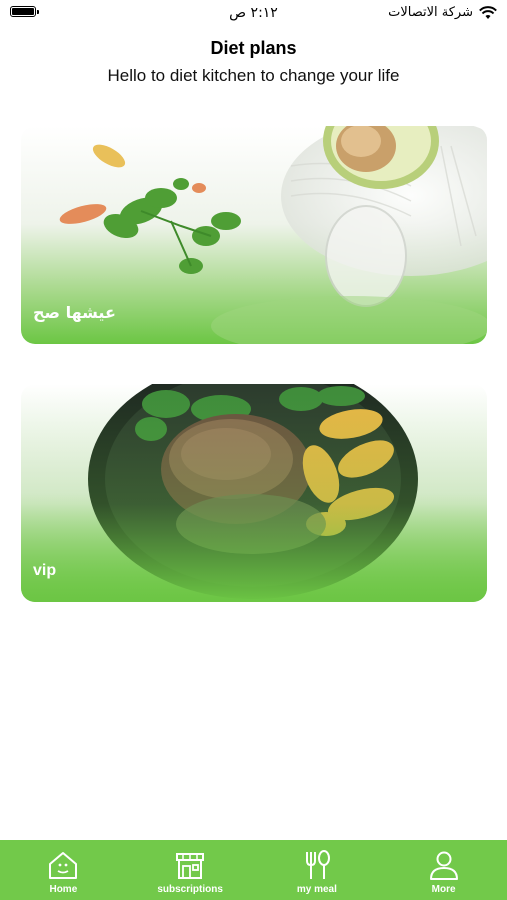  I want to click on plan-card-label: vip, so click(45, 570).